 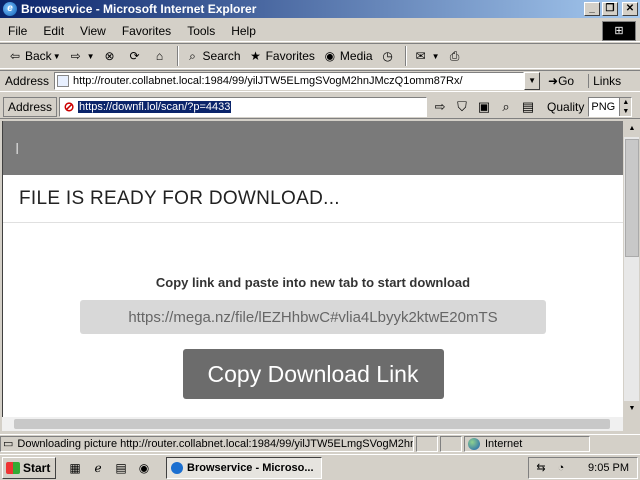 I want to click on favorites-button: ★ Favorites, so click(x=282, y=56).